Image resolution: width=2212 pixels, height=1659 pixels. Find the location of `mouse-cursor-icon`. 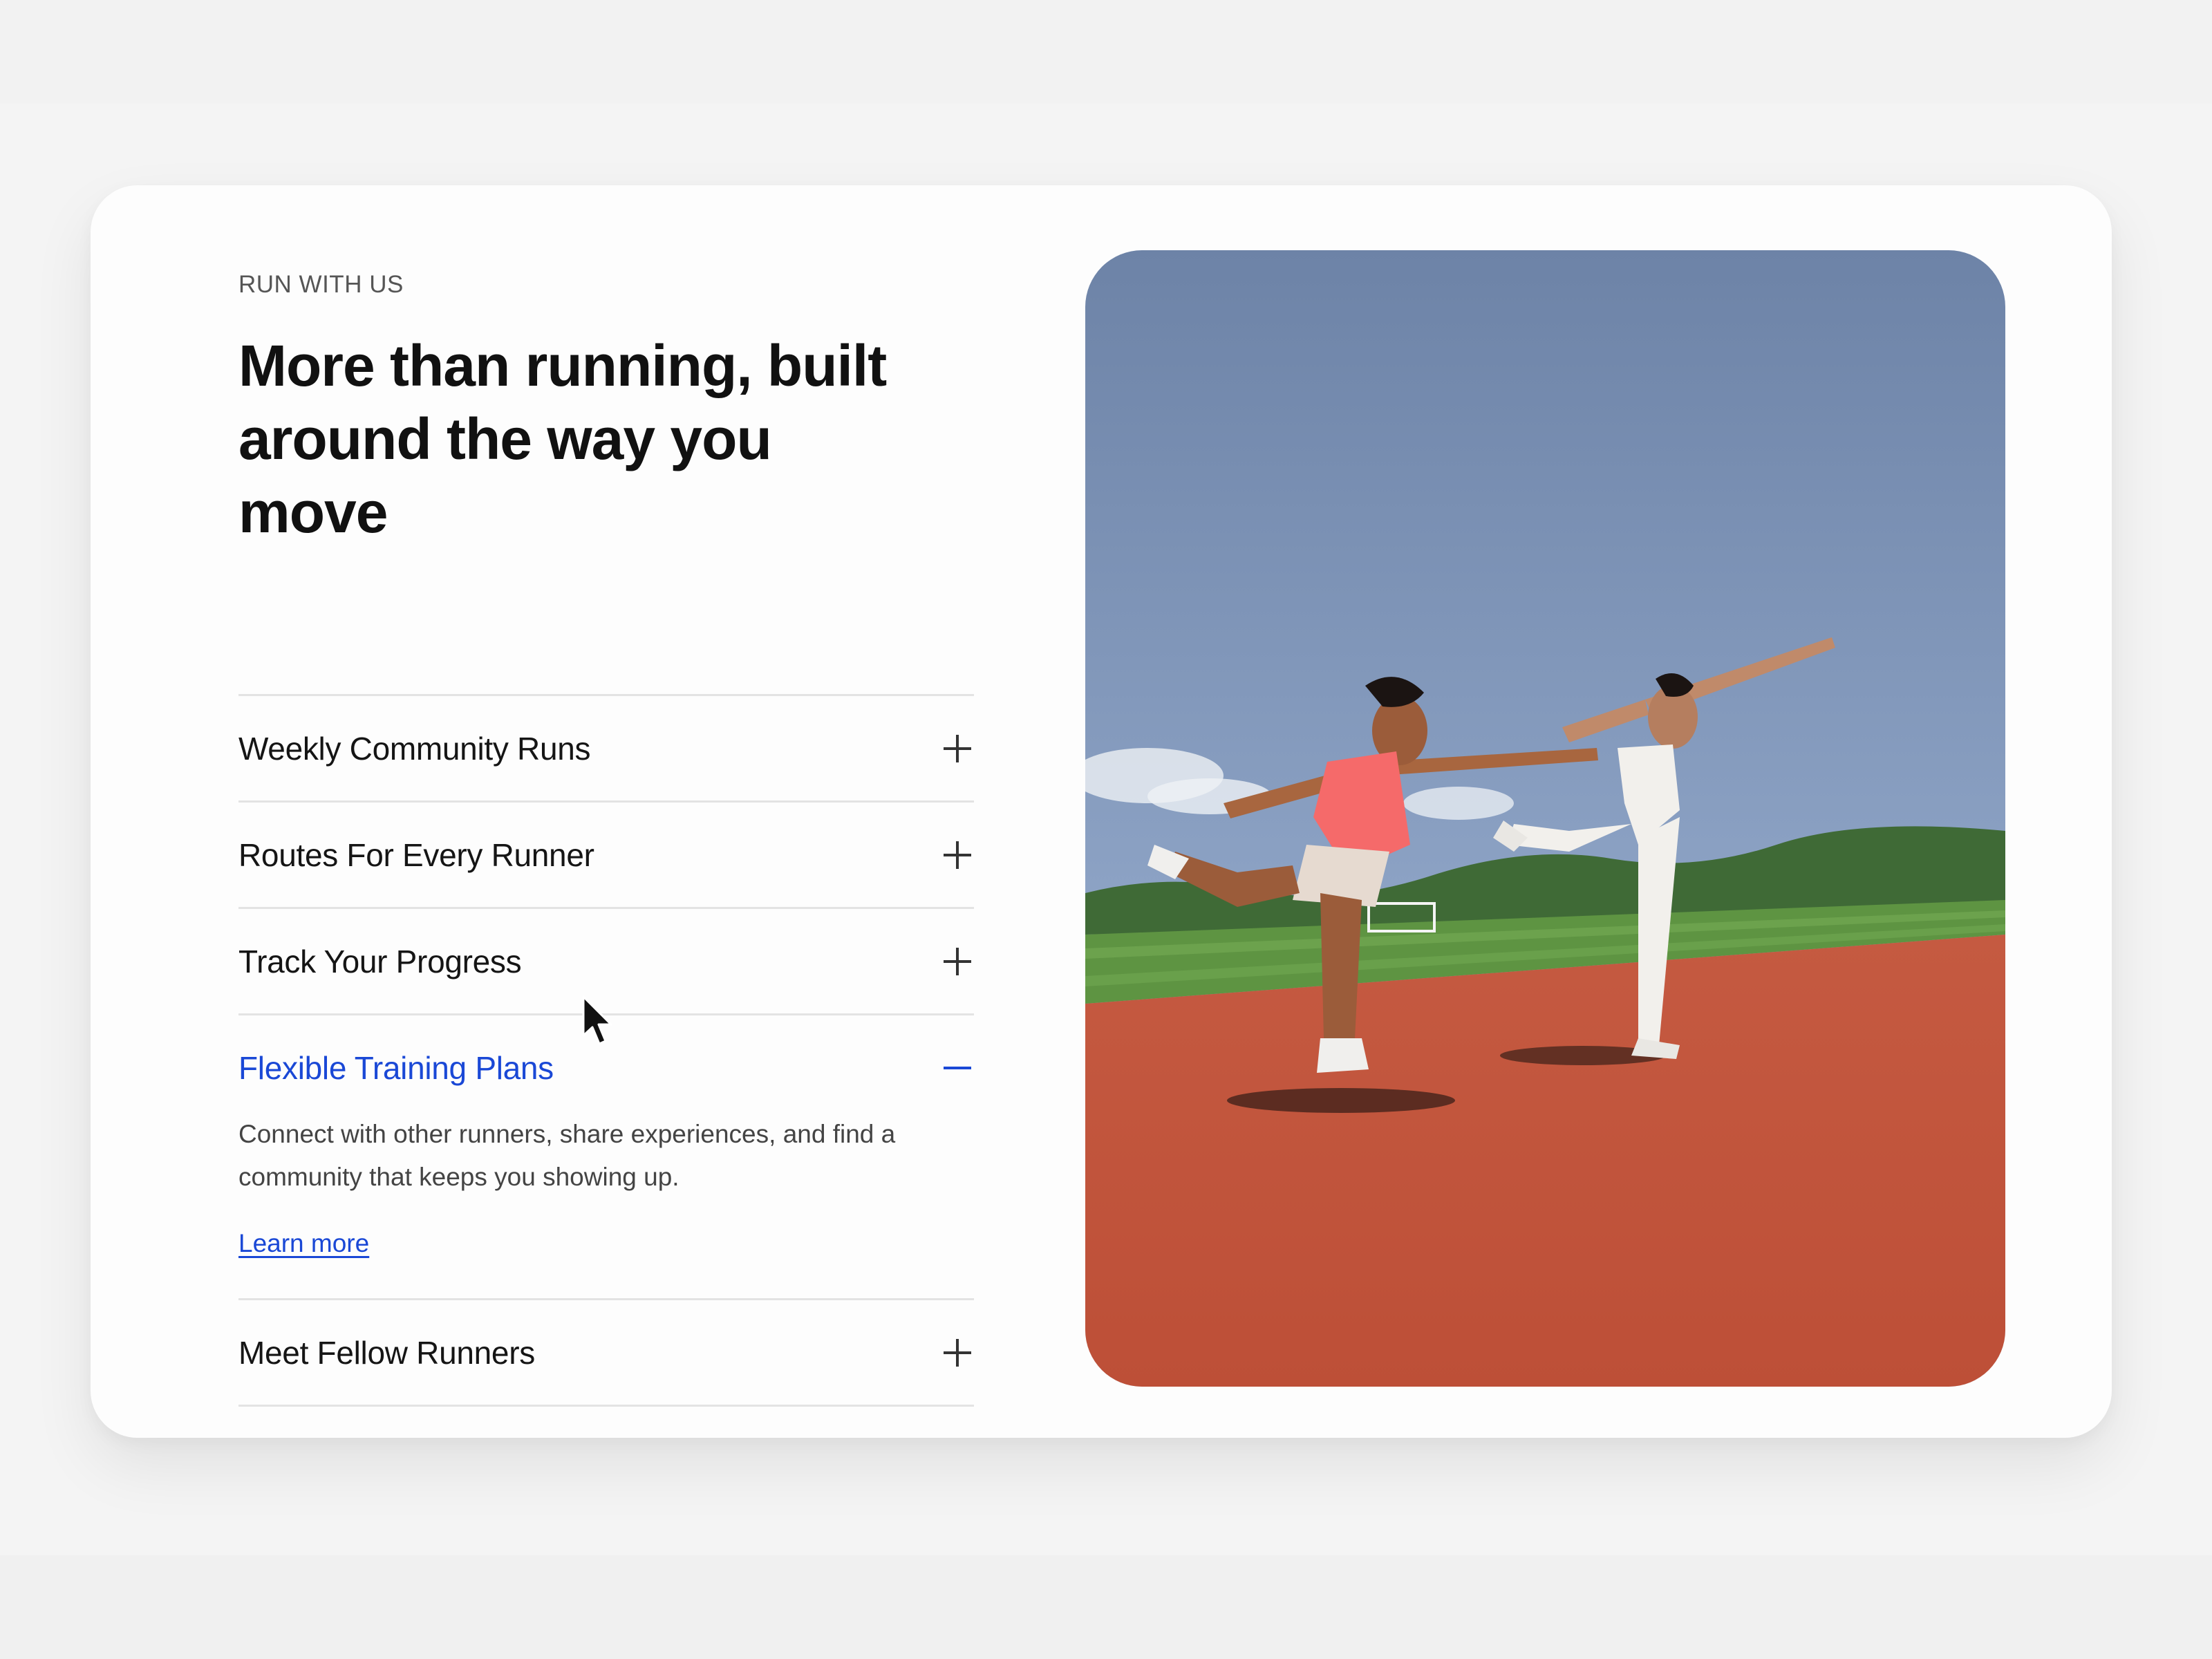

mouse-cursor-icon is located at coordinates (597, 1020).